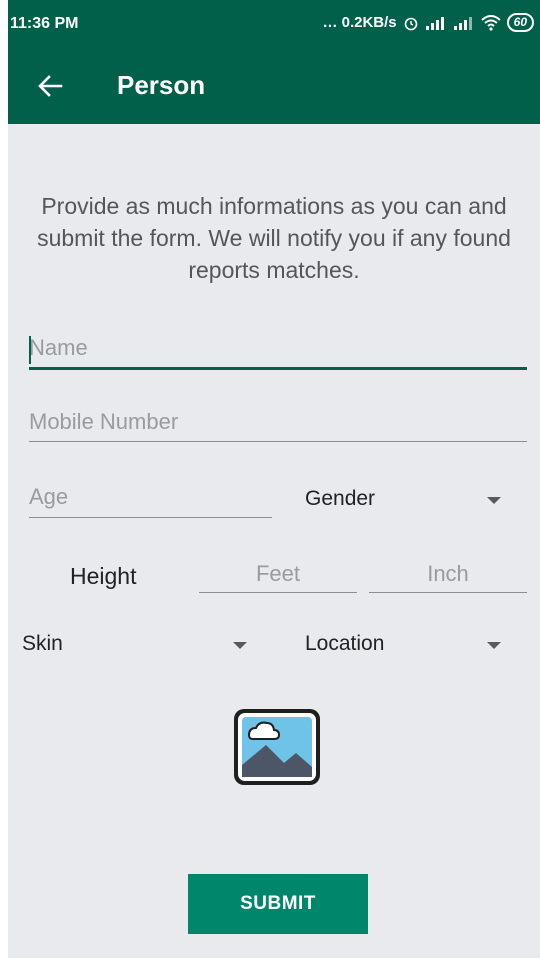 The width and height of the screenshot is (540, 958). Describe the element at coordinates (410, 23) in the screenshot. I see `alarm-icon` at that location.